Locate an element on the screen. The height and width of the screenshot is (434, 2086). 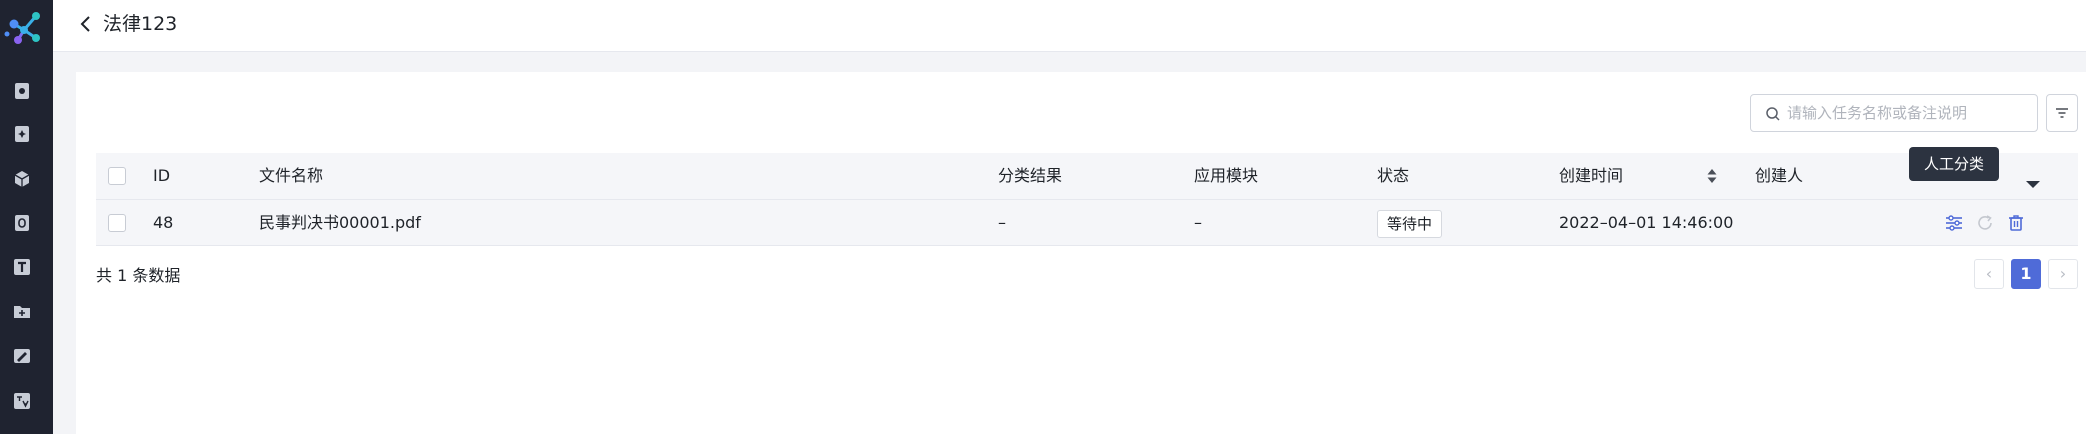
total-count: 共 1 条数据 is located at coordinates (138, 275).